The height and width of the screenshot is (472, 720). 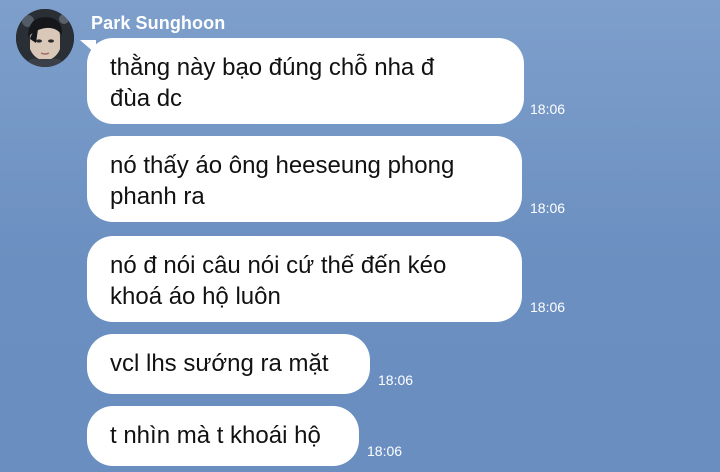 I want to click on message-text-line: thằng này bạo đúng chỗ nha đ, so click(x=272, y=67).